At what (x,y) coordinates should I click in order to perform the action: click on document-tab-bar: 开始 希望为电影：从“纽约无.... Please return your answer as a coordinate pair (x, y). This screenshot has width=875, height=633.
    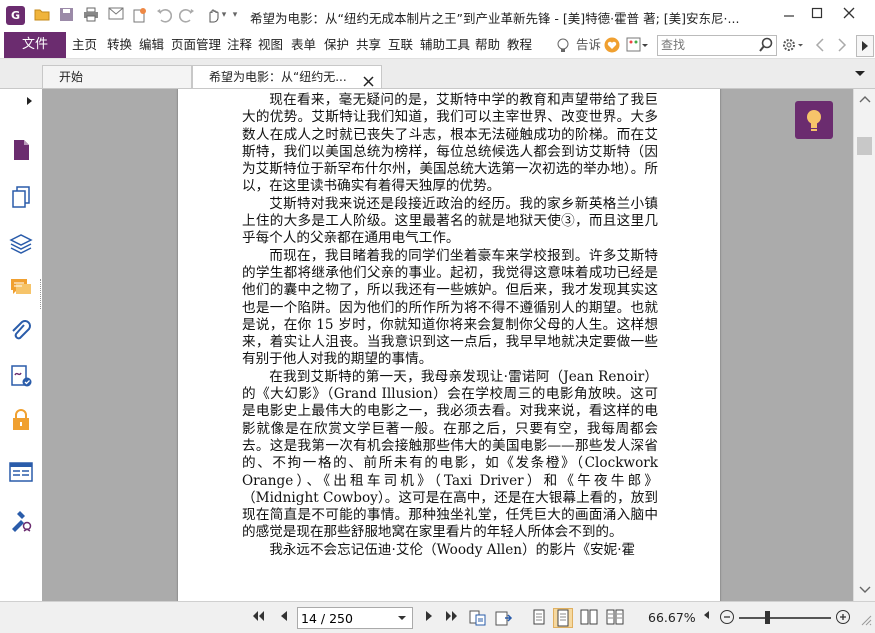
    Looking at the image, I should click on (437, 74).